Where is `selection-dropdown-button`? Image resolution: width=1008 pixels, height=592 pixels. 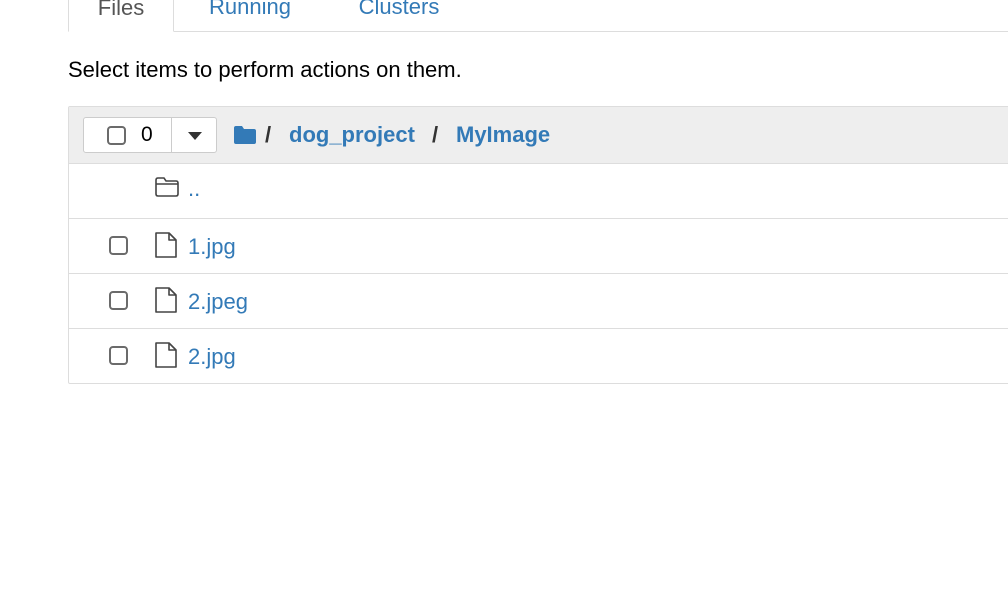
selection-dropdown-button is located at coordinates (194, 135).